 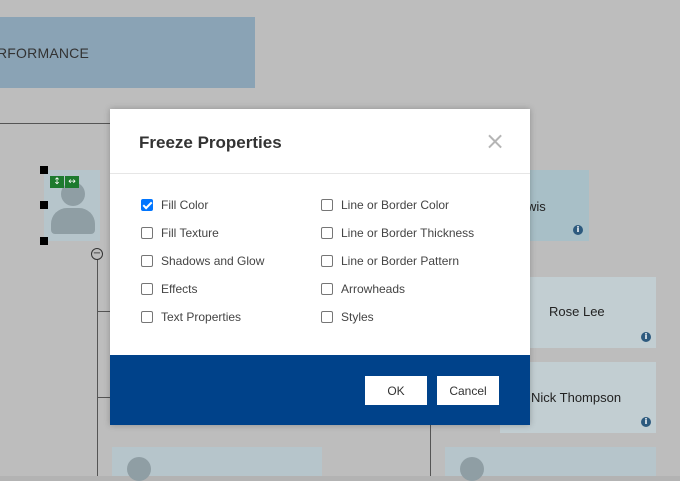 I want to click on option-line-or-border-color: Line or Border Color, so click(x=385, y=205).